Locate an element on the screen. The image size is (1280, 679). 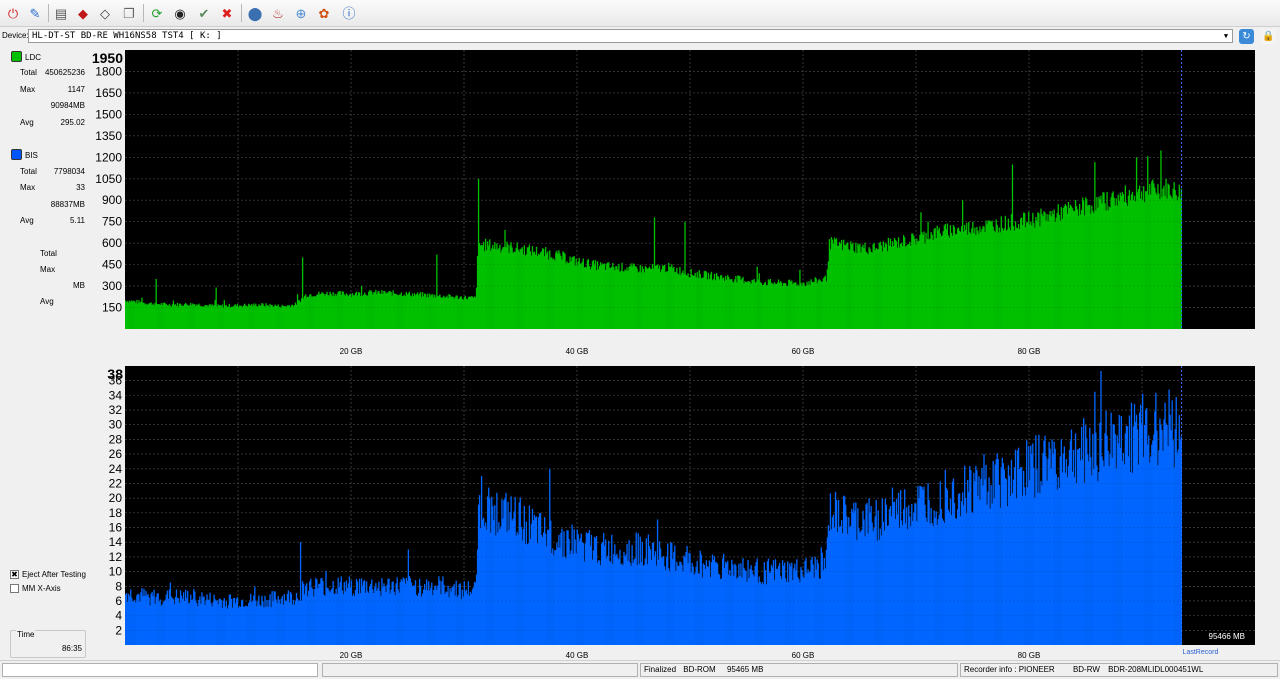
third-max-label: Max is located at coordinates (48, 269).